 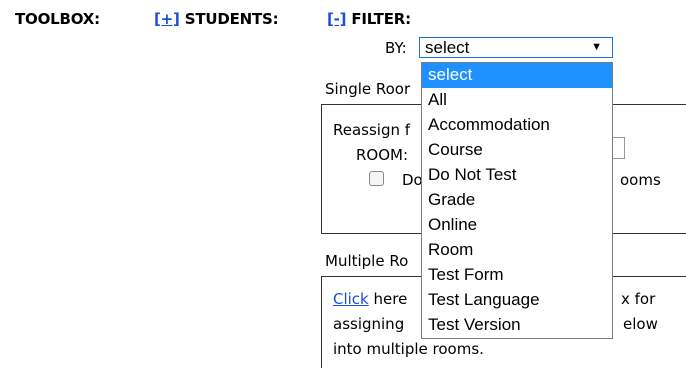 I want to click on students-label: STUDENTS:, so click(x=231, y=19).